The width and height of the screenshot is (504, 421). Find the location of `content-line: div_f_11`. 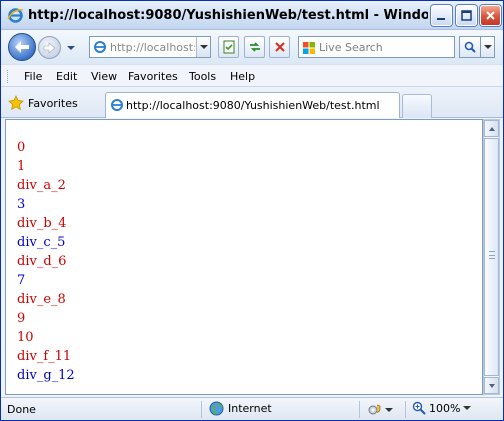

content-line: div_f_11 is located at coordinates (44, 356).